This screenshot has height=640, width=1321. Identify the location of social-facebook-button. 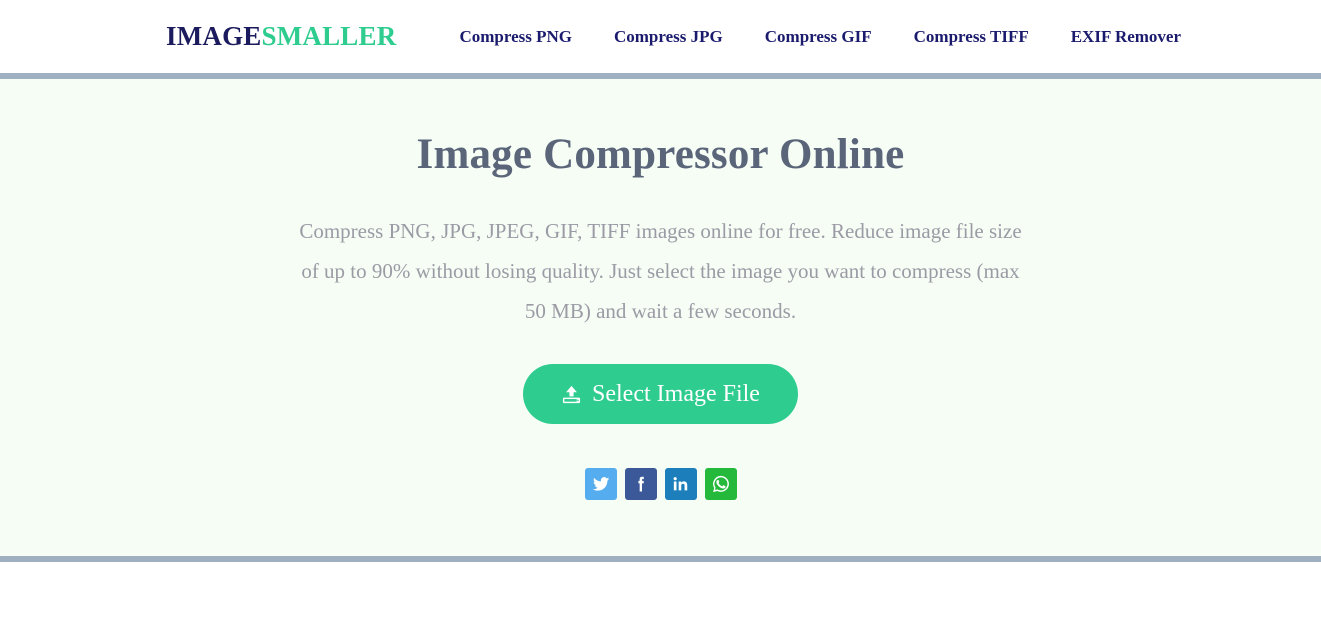
(640, 484).